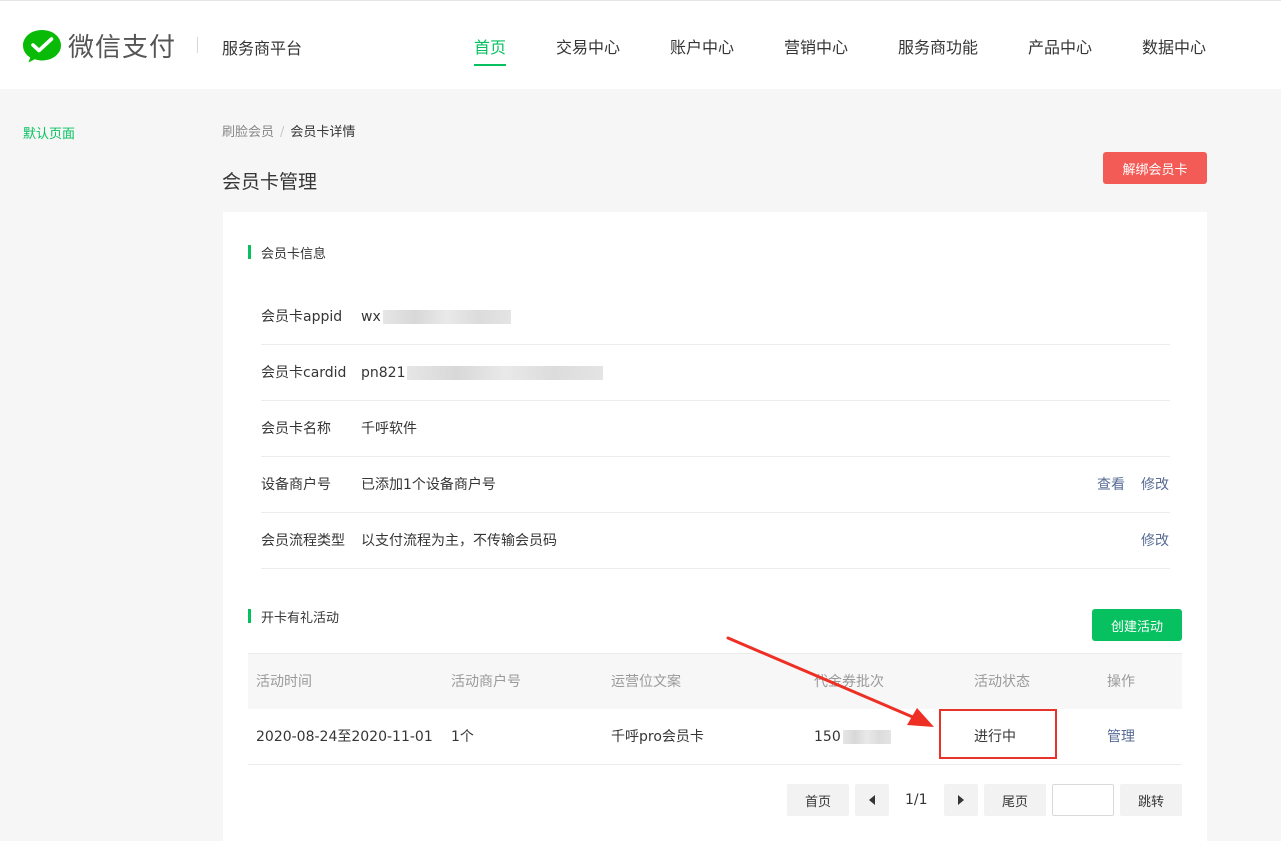 The image size is (1281, 841). Describe the element at coordinates (303, 541) in the screenshot. I see `info-label: 会员流程类型` at that location.